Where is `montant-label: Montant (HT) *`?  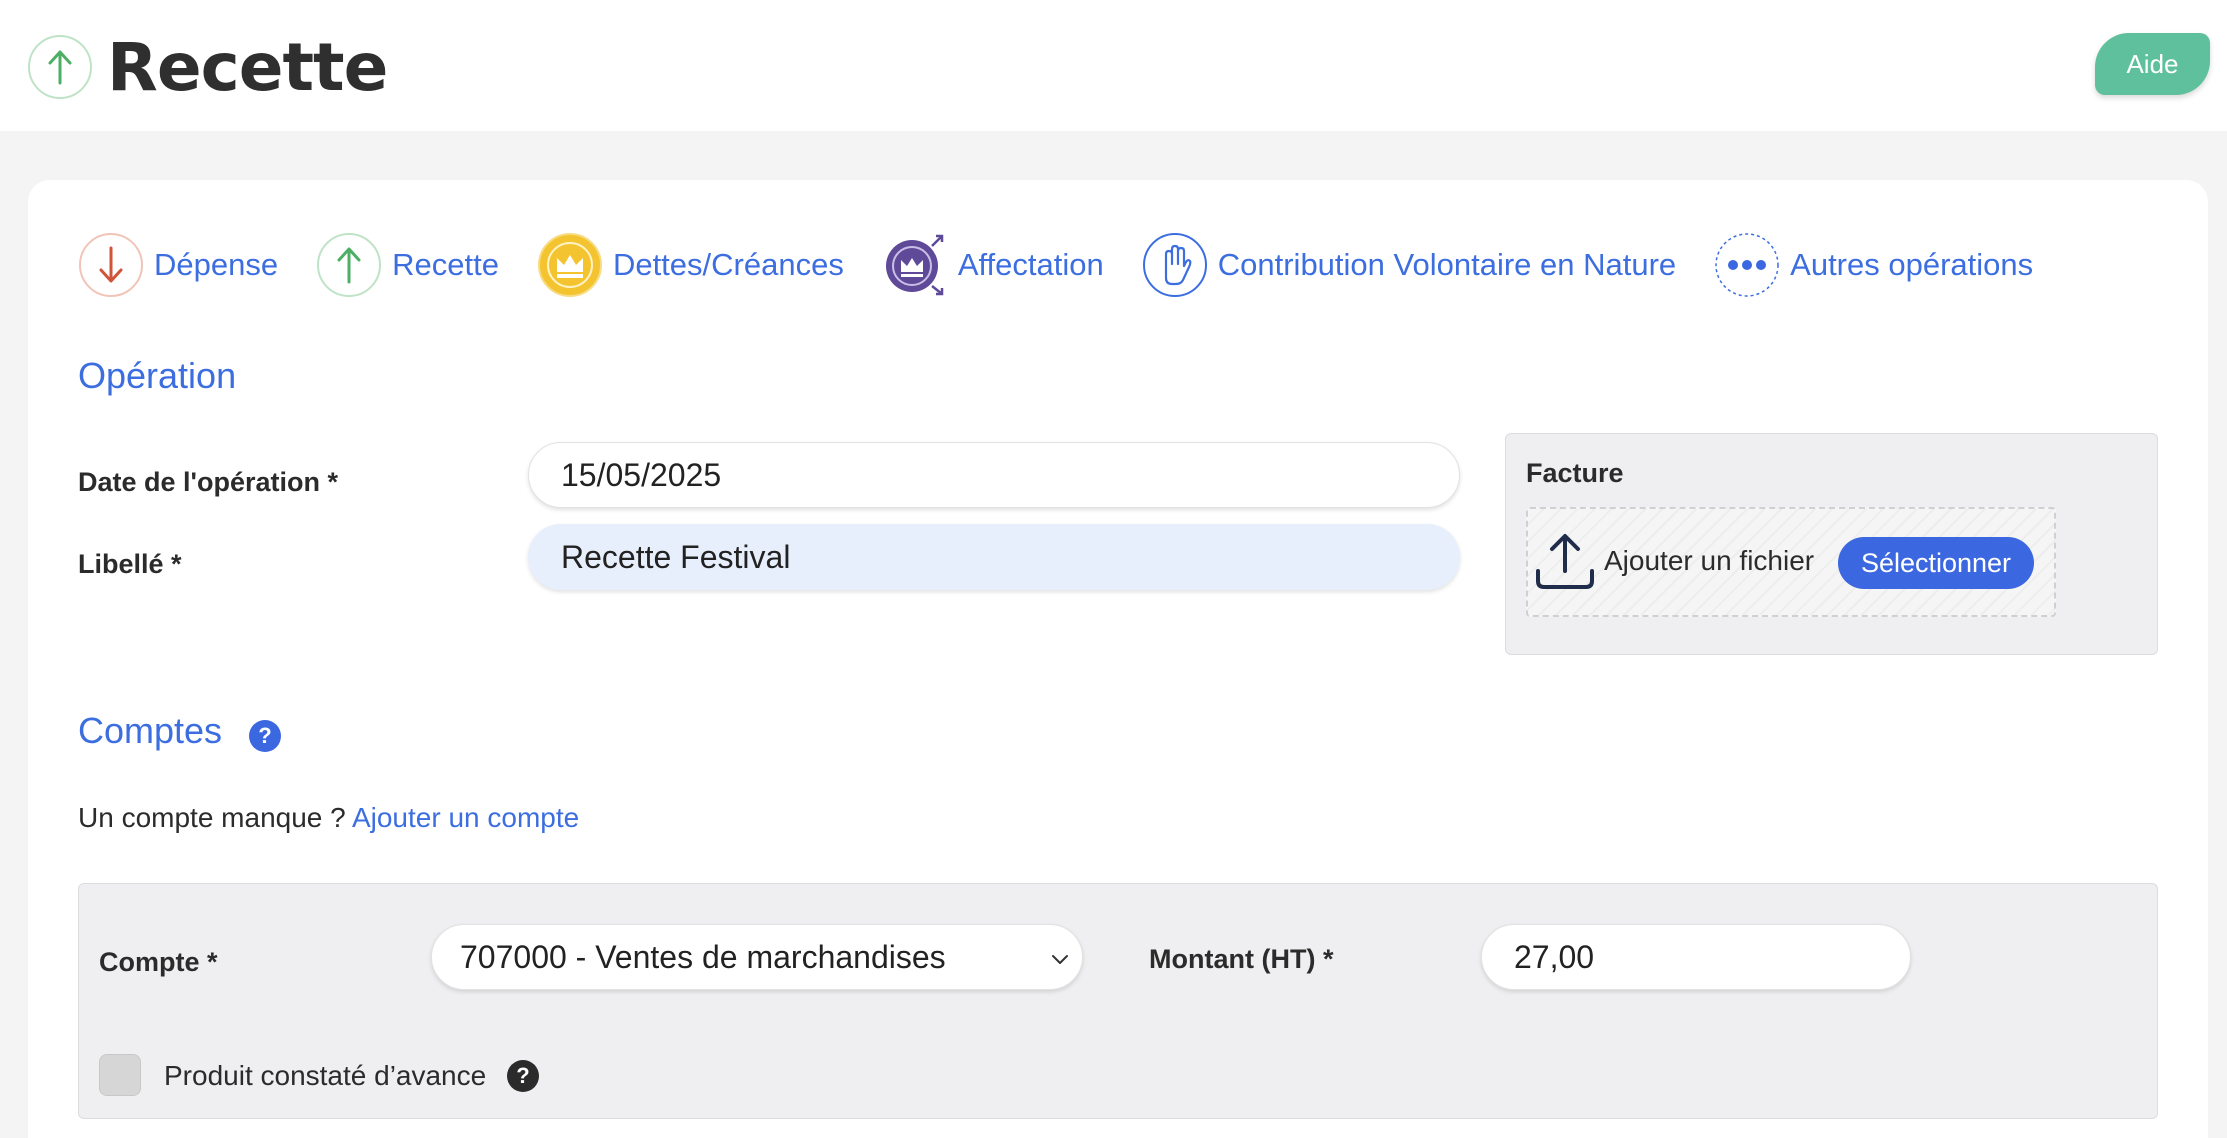
montant-label: Montant (HT) * is located at coordinates (1241, 959).